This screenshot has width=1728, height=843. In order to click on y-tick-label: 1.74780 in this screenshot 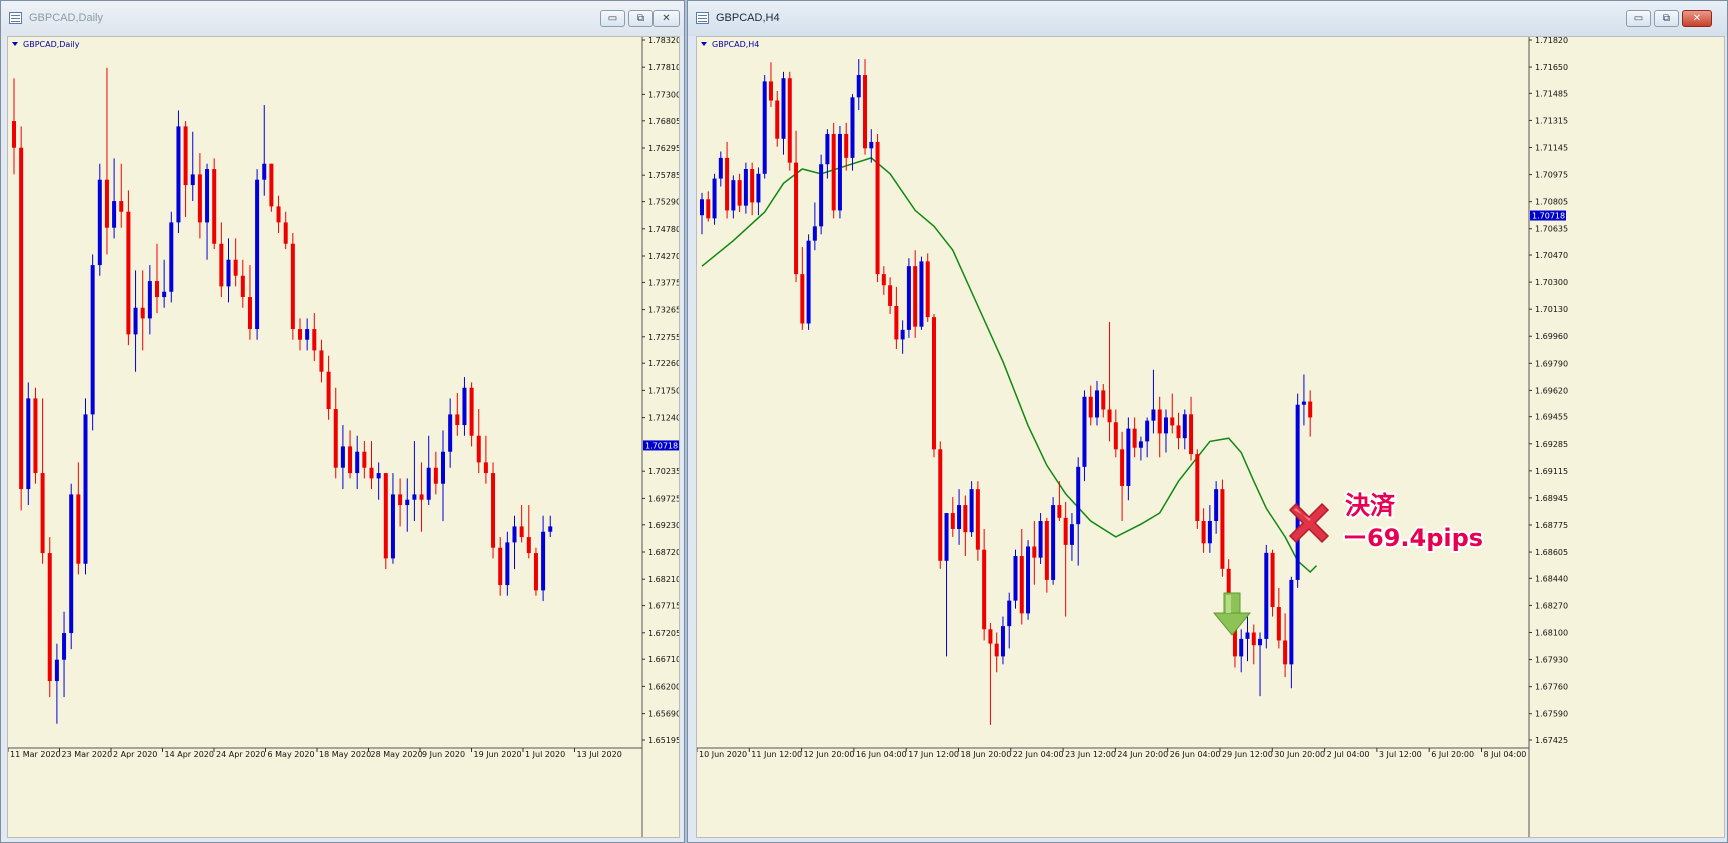, I will do `click(663, 229)`.